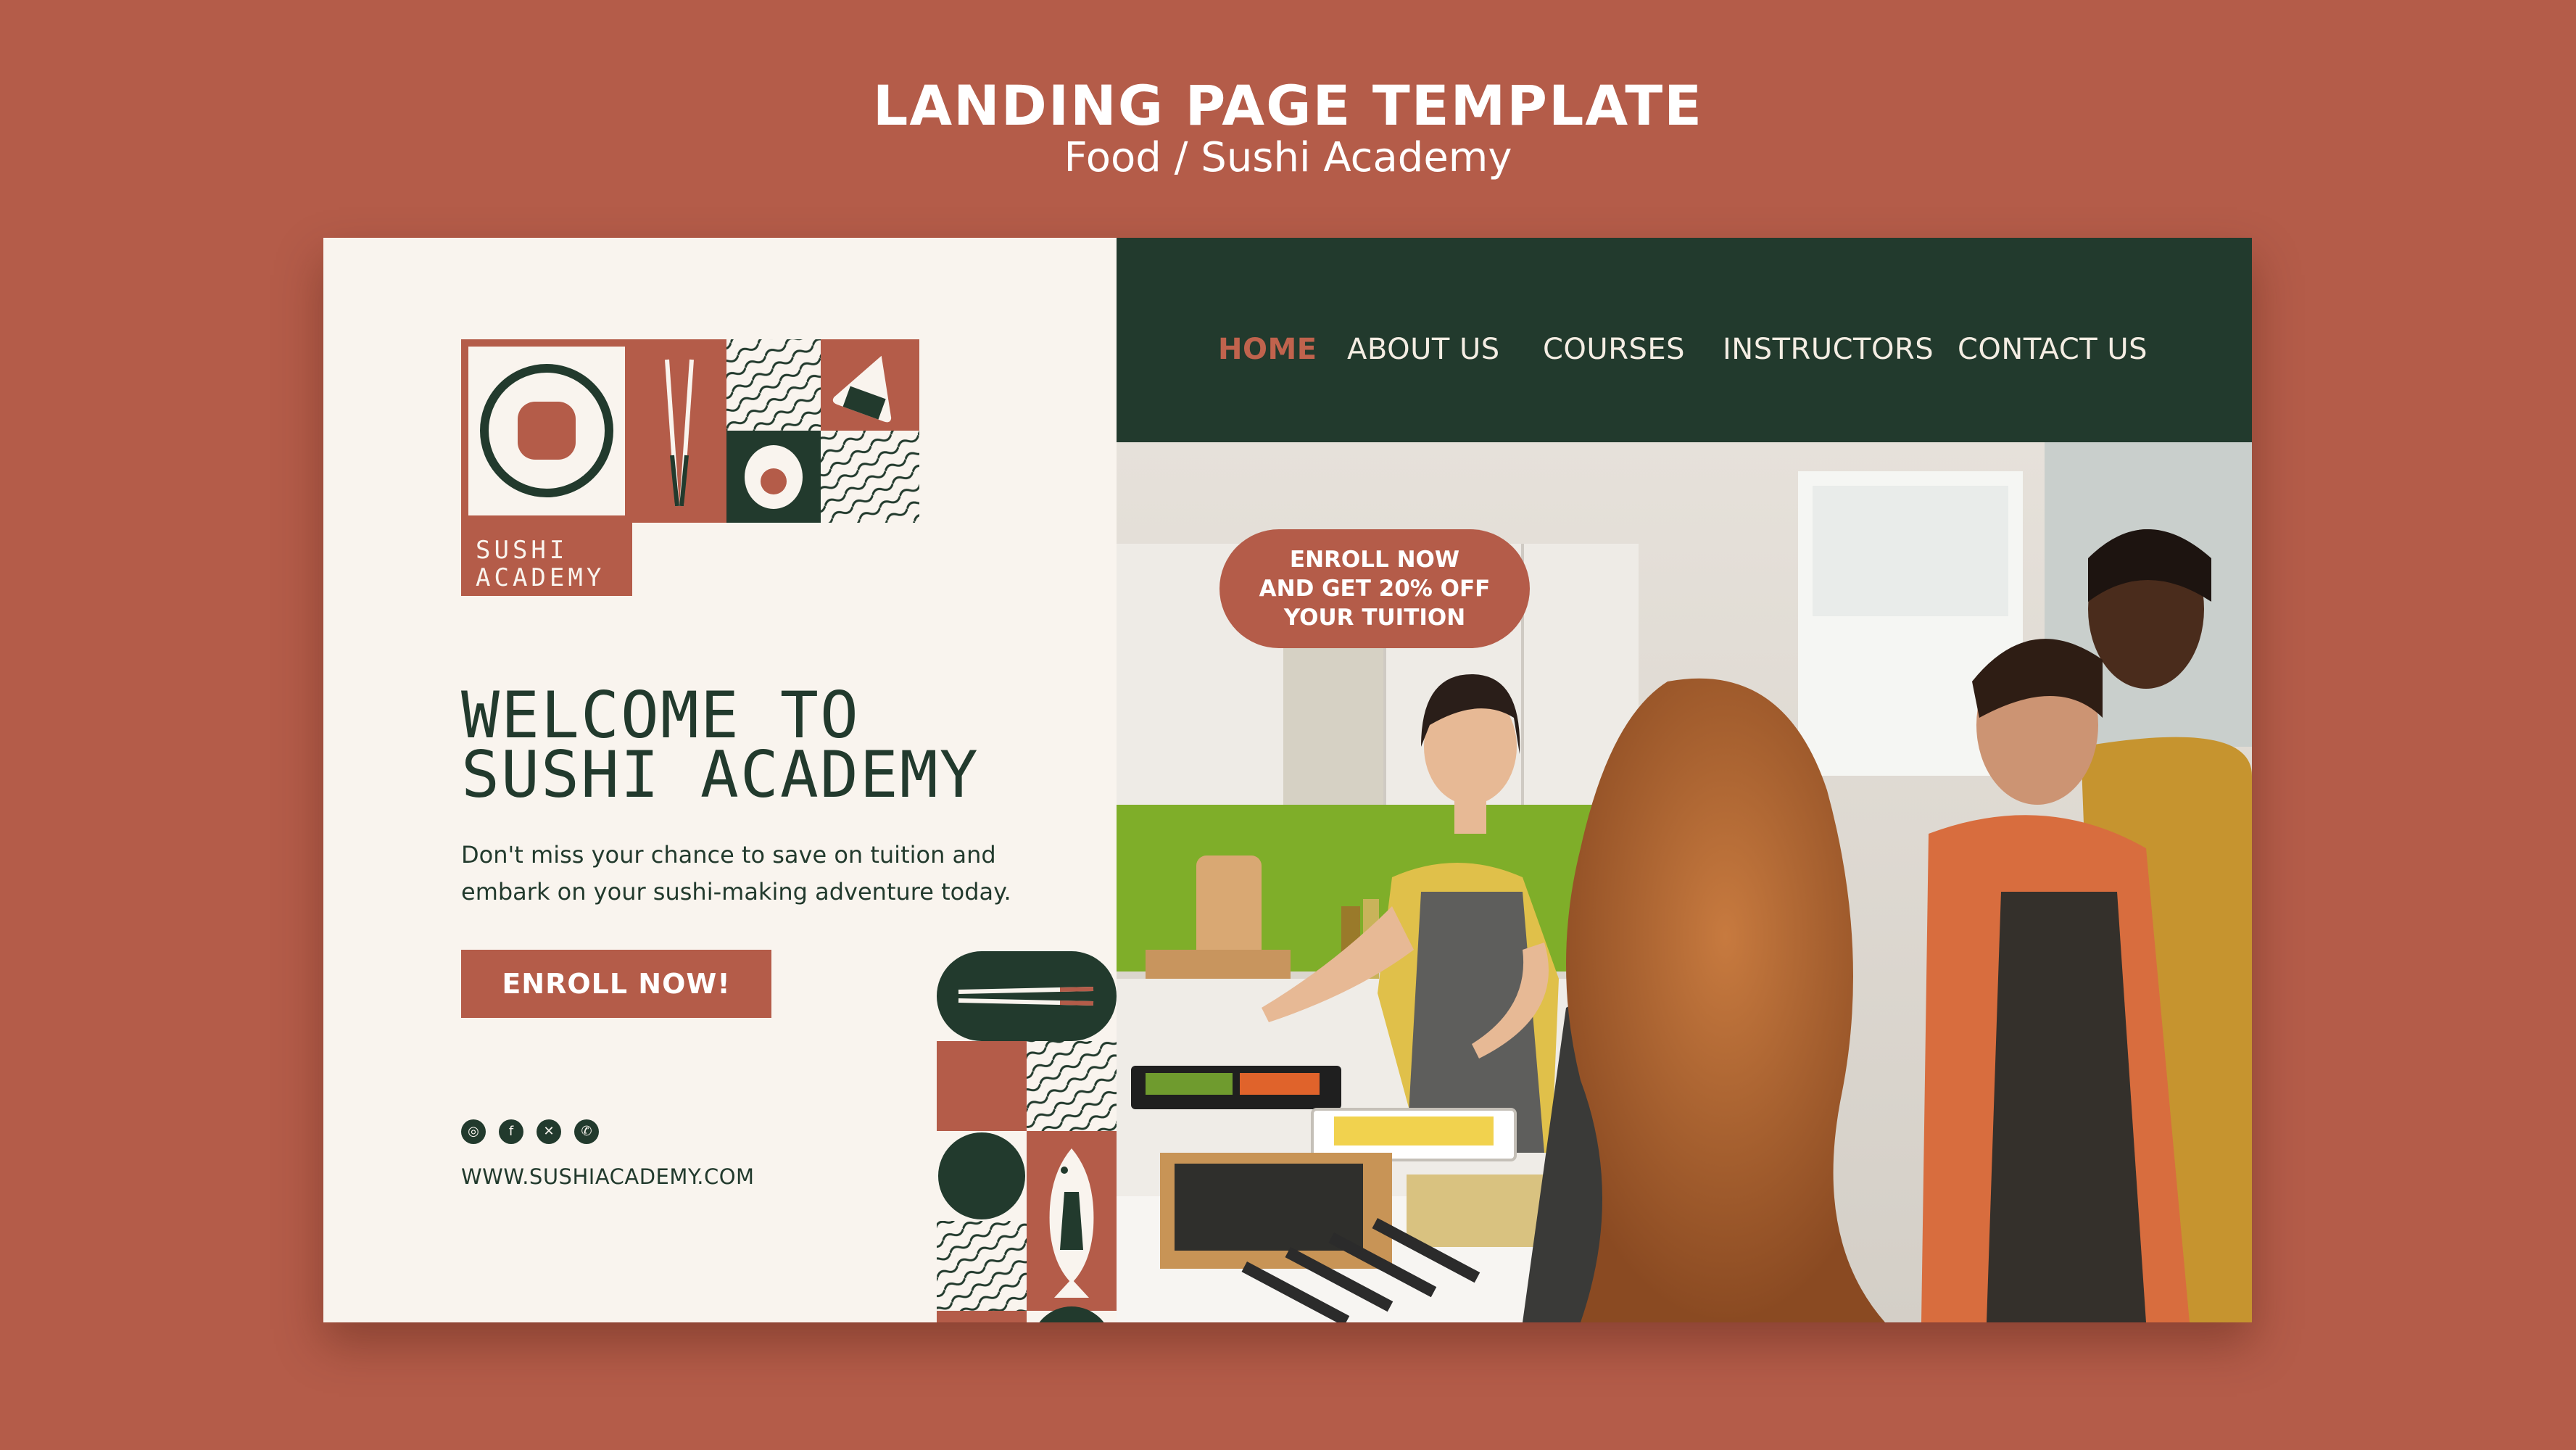 The height and width of the screenshot is (1450, 2576). What do you see at coordinates (660, 715) in the screenshot?
I see `hero-title-line1: WELCOME TO` at bounding box center [660, 715].